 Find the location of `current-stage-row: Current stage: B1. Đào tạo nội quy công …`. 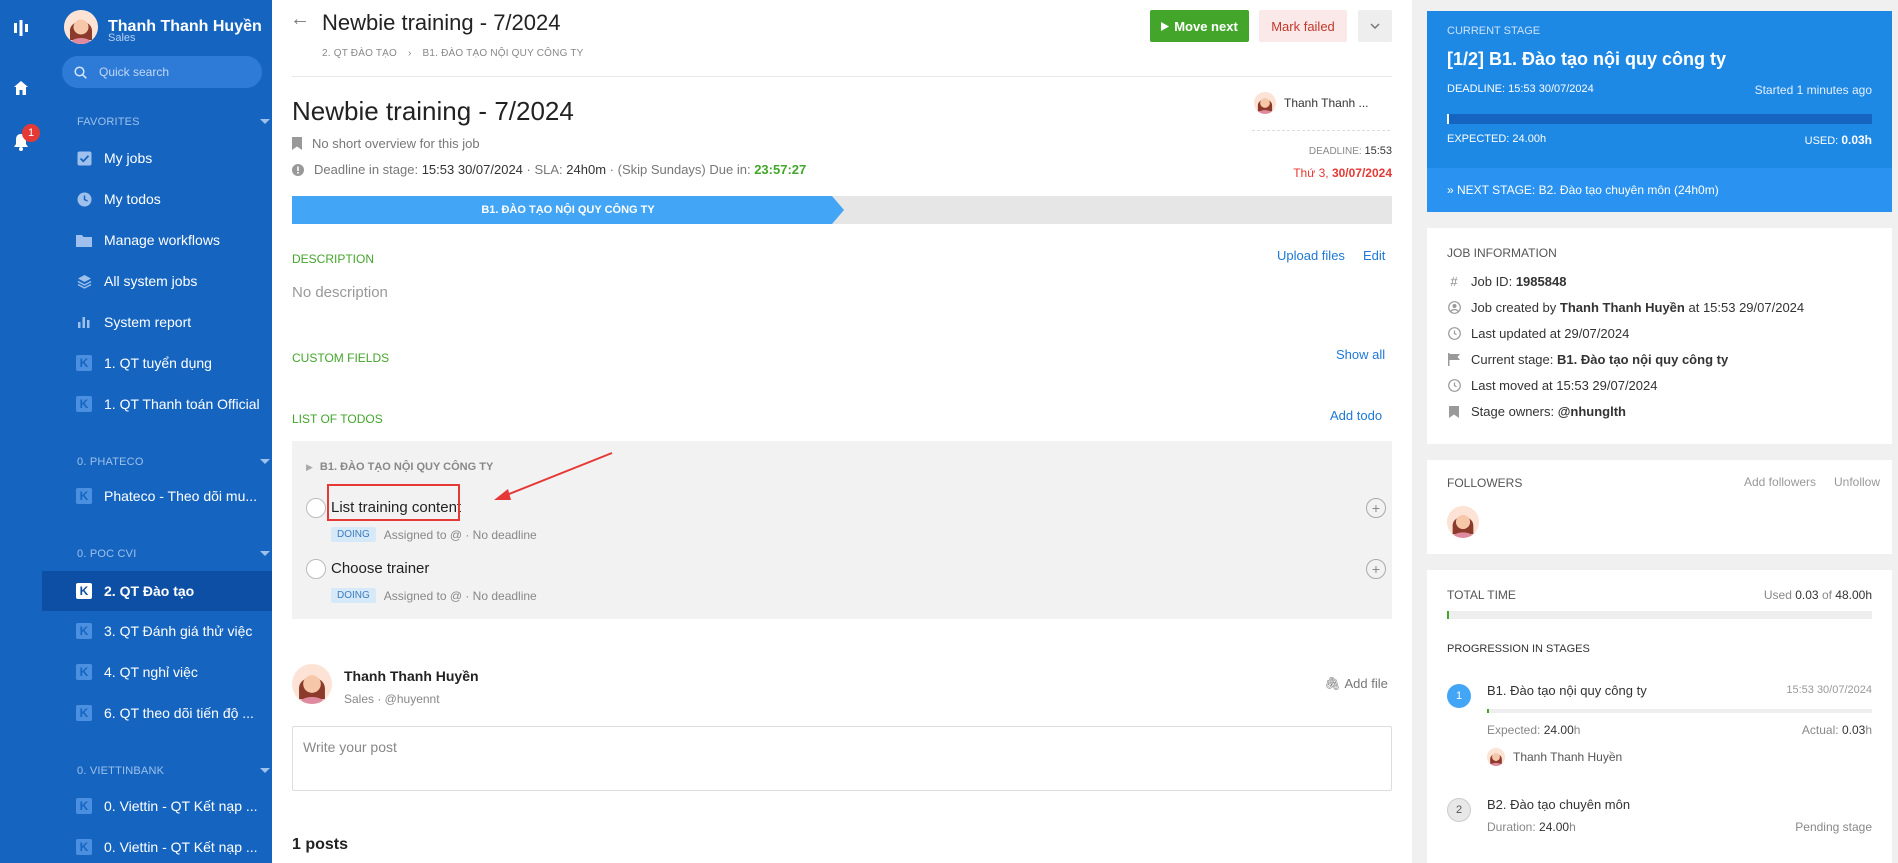

current-stage-row: Current stage: B1. Đào tạo nội quy công … is located at coordinates (1587, 359).